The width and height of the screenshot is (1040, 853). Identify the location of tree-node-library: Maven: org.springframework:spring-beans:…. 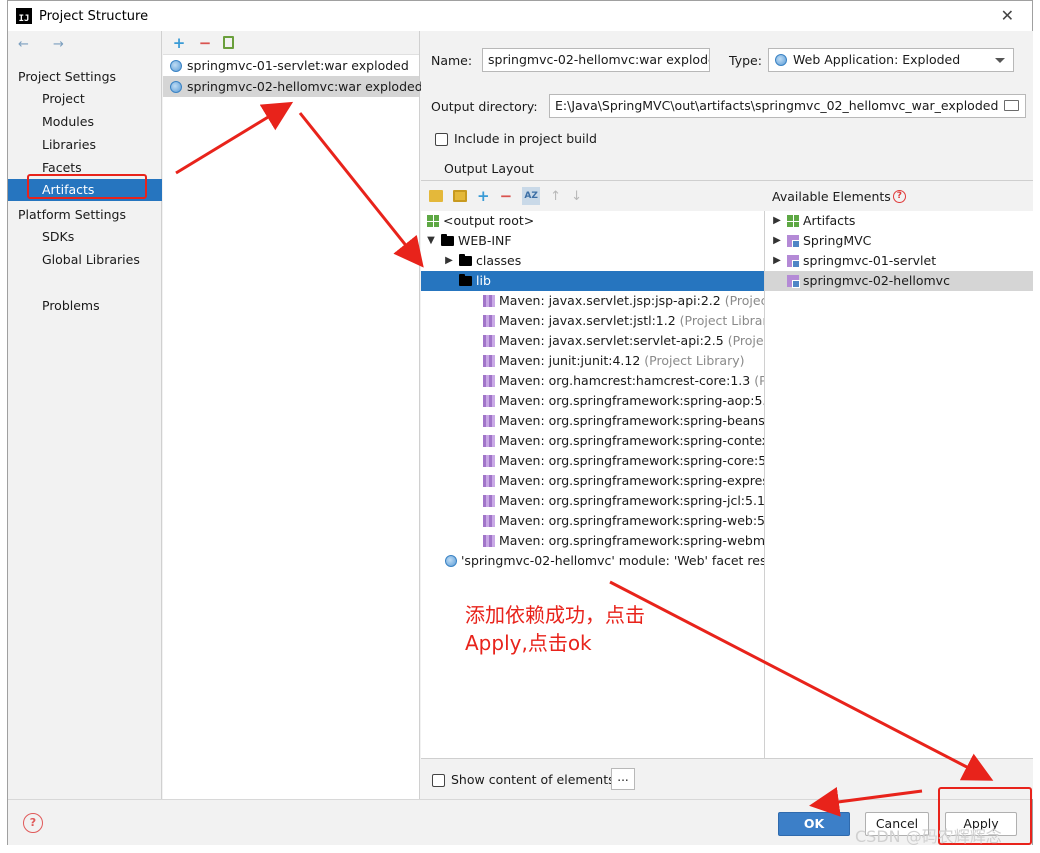
(592, 421).